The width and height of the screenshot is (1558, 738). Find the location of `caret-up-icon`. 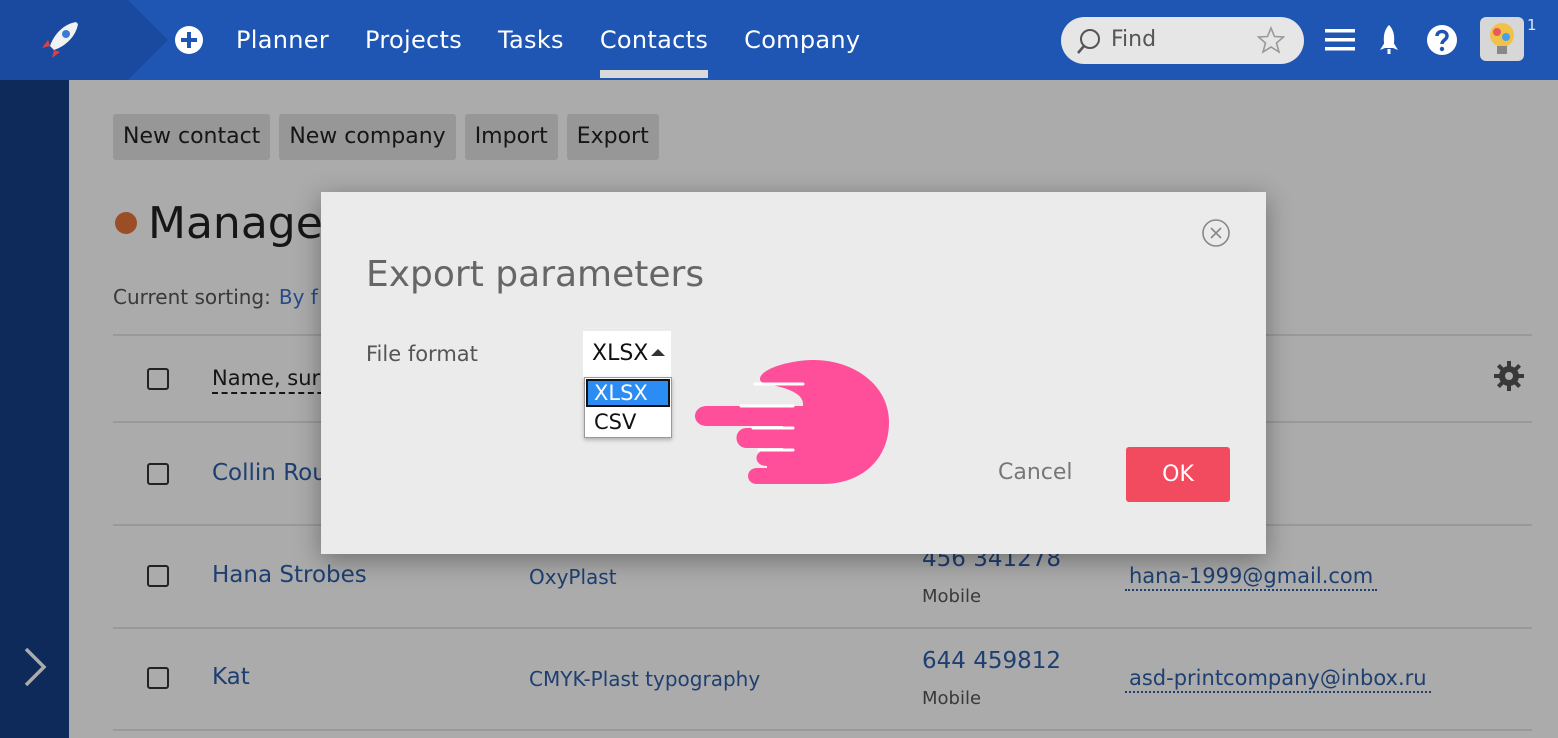

caret-up-icon is located at coordinates (658, 352).